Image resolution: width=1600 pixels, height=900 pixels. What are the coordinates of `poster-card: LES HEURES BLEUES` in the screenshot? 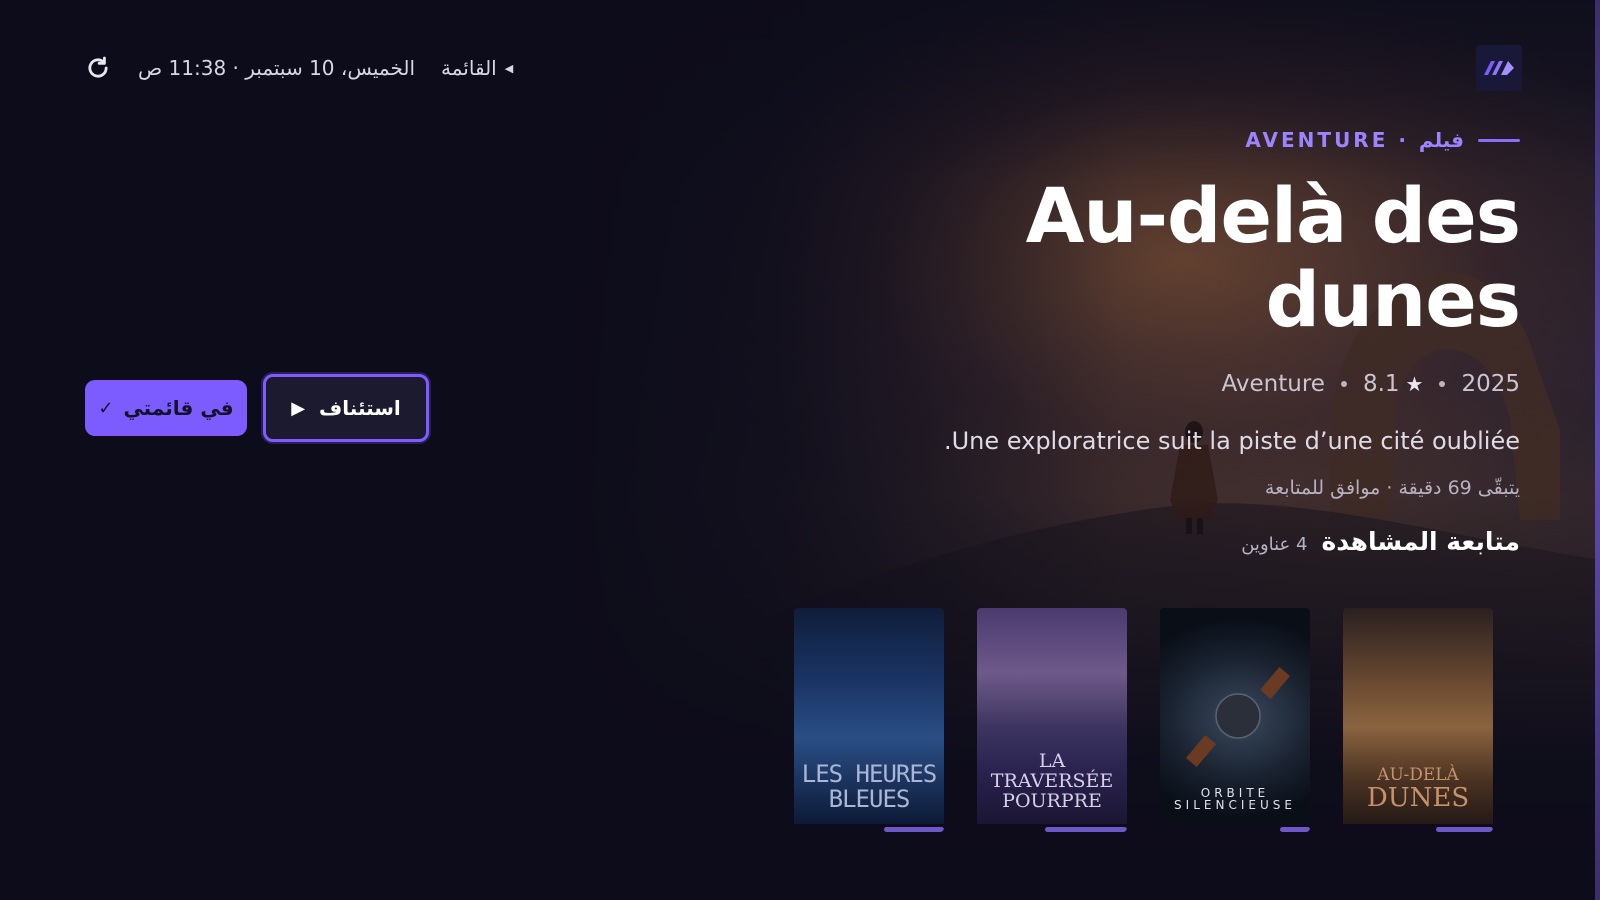 It's located at (869, 720).